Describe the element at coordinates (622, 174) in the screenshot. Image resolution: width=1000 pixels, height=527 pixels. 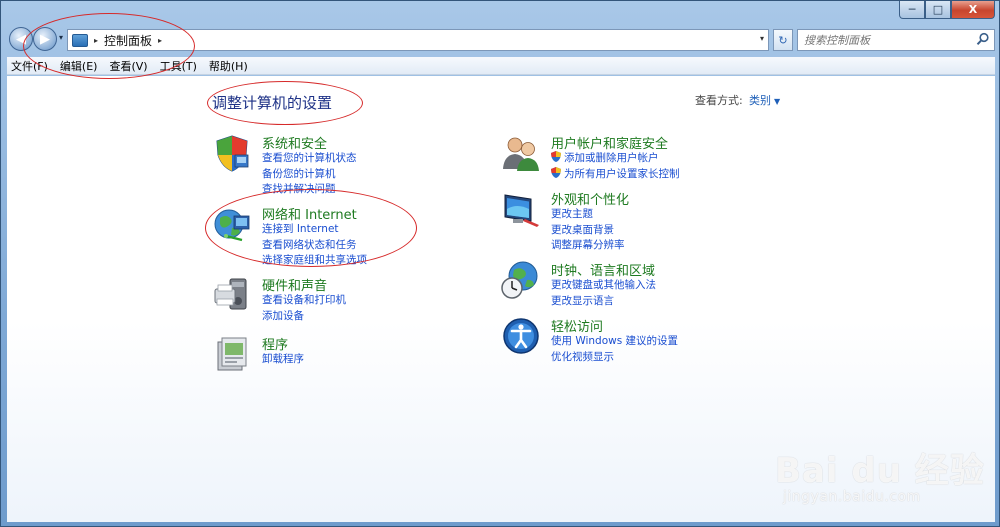
I see `link-label: 为所有用户设置家长控制` at that location.